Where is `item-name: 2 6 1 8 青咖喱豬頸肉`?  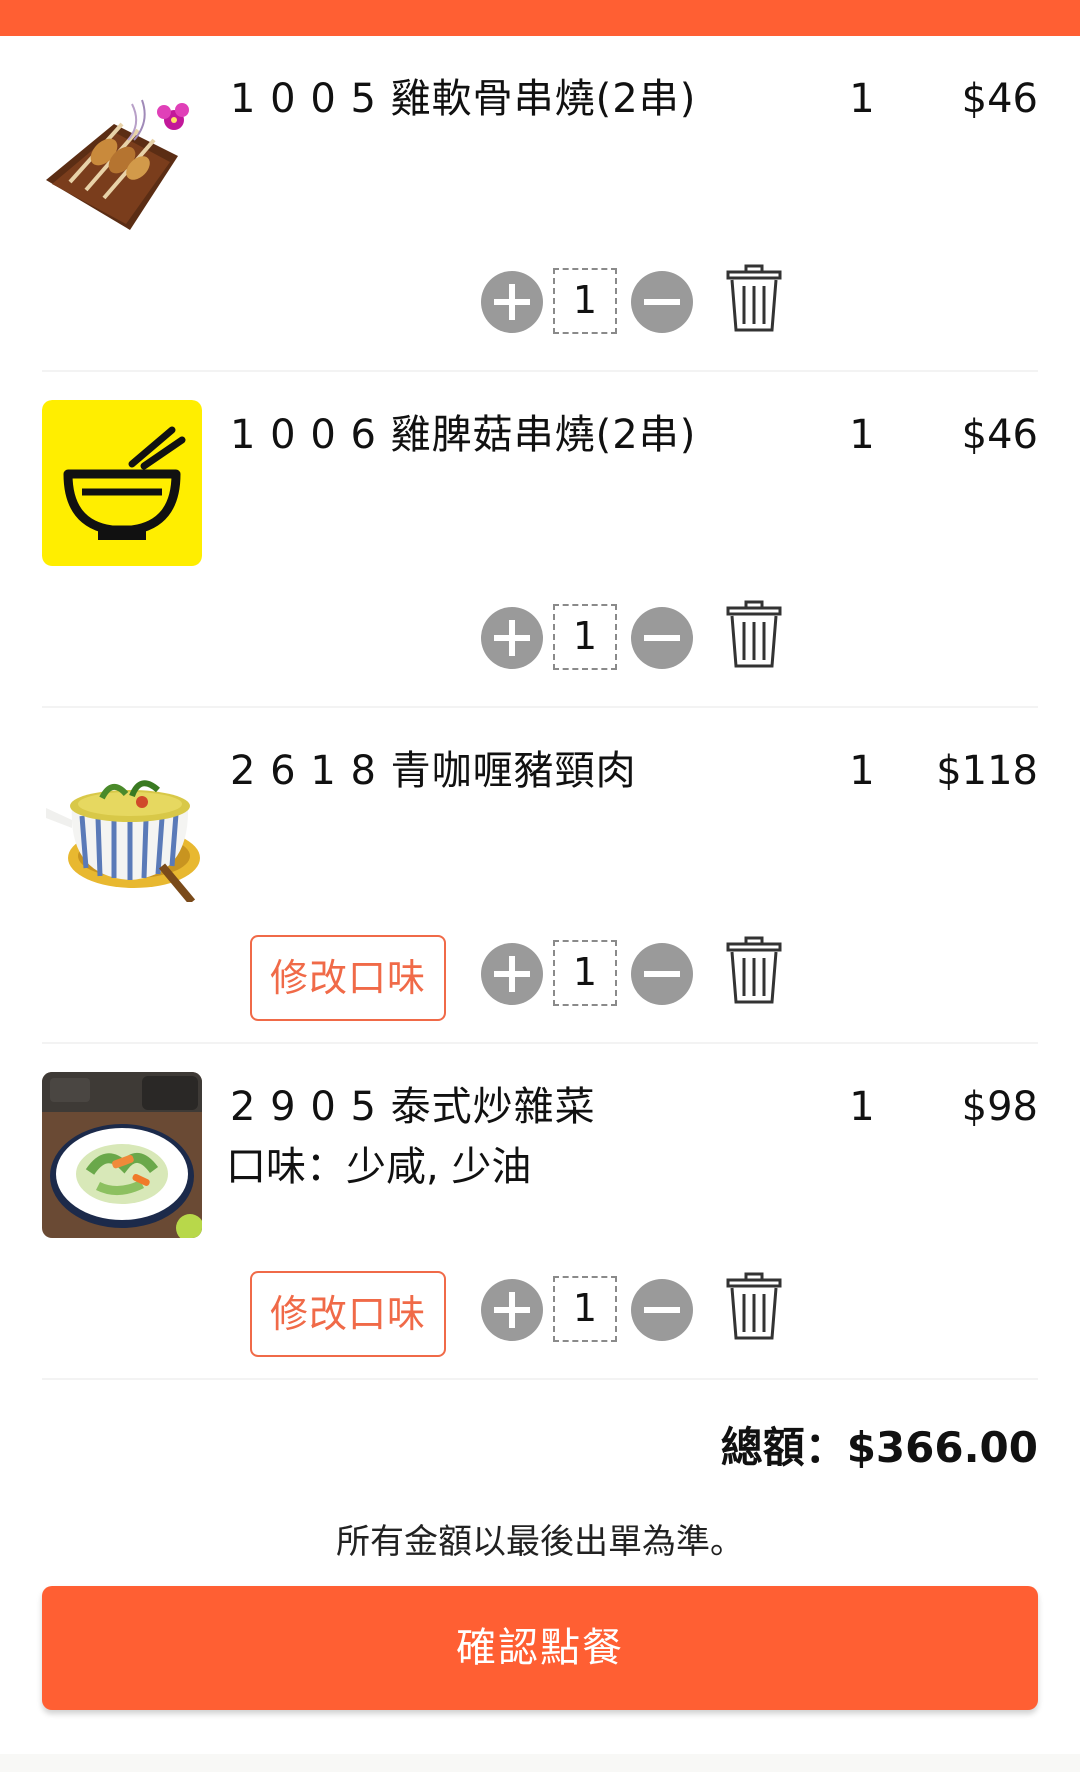 item-name: 2 6 1 8 青咖喱豬頸肉 is located at coordinates (433, 771).